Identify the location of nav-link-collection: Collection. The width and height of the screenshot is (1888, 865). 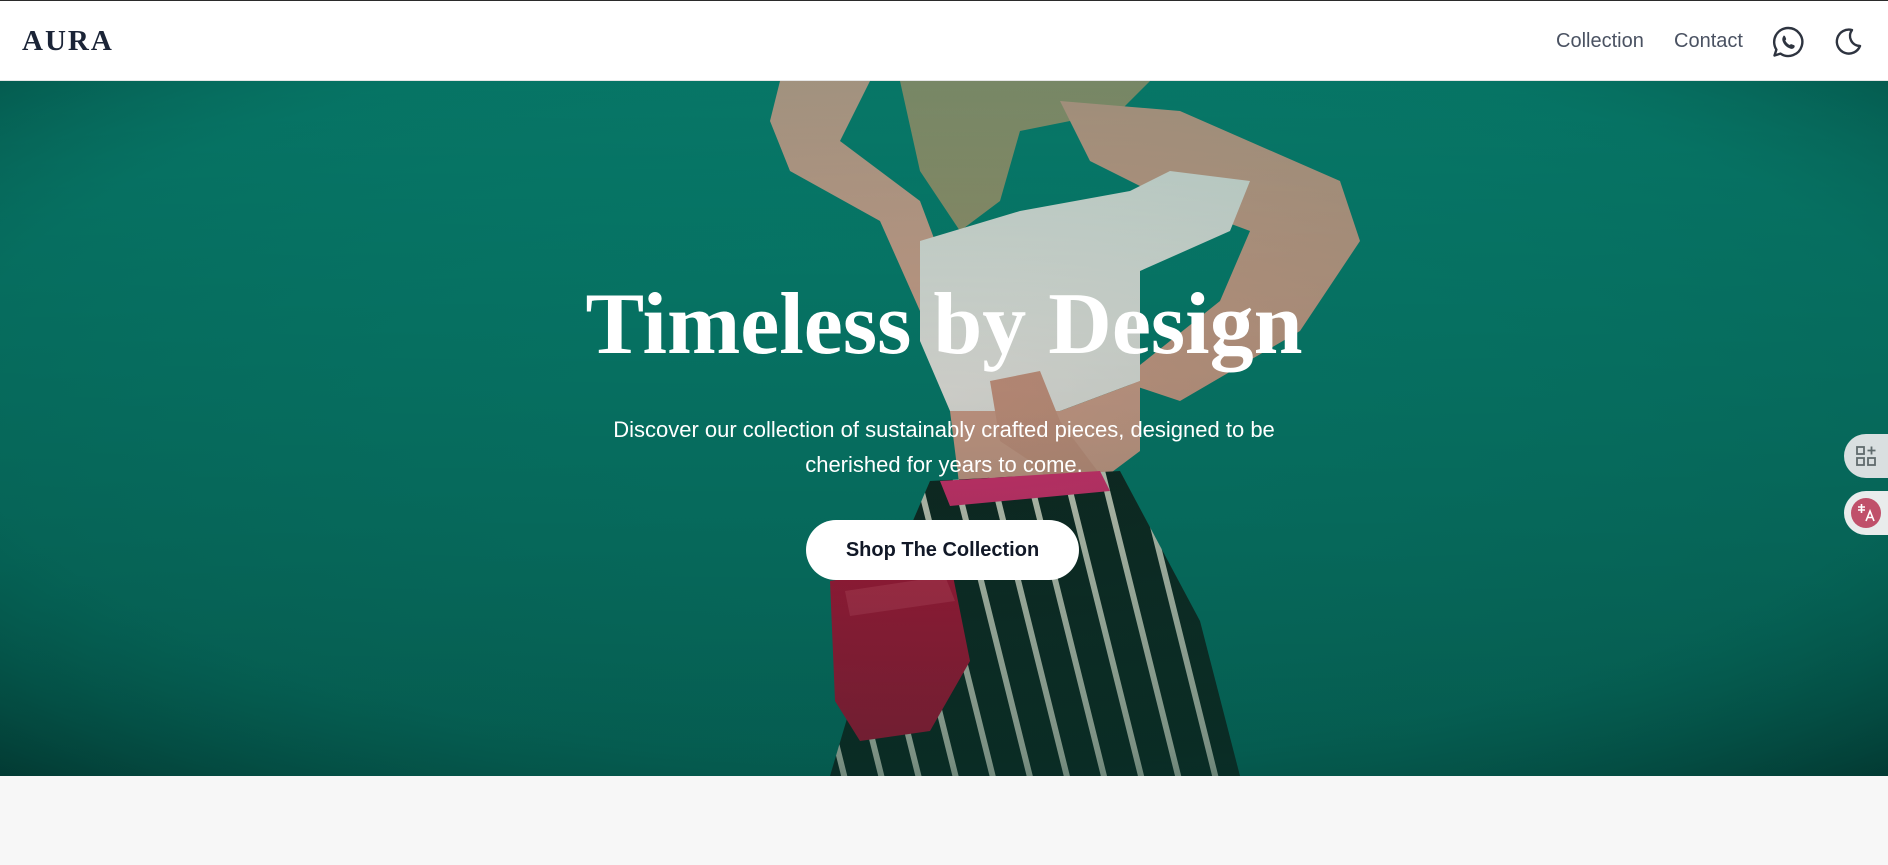
(1600, 41).